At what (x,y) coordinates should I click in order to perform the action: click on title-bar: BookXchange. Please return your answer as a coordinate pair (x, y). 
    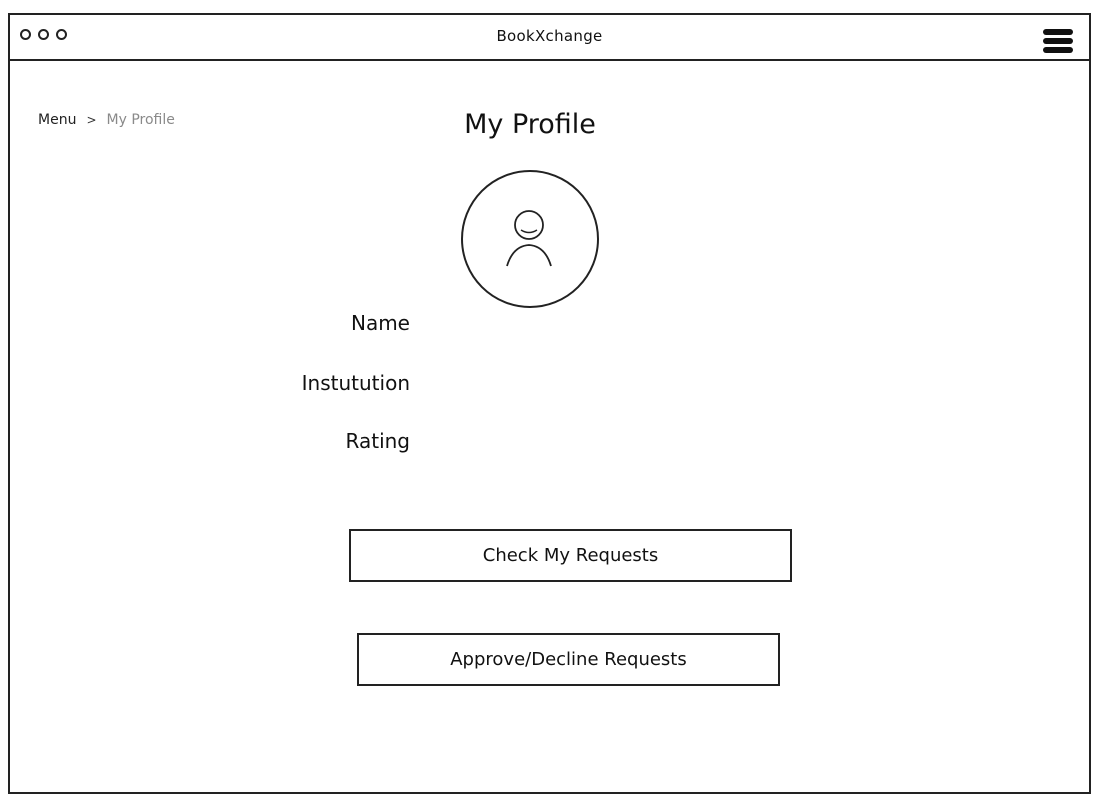
    Looking at the image, I should click on (549, 38).